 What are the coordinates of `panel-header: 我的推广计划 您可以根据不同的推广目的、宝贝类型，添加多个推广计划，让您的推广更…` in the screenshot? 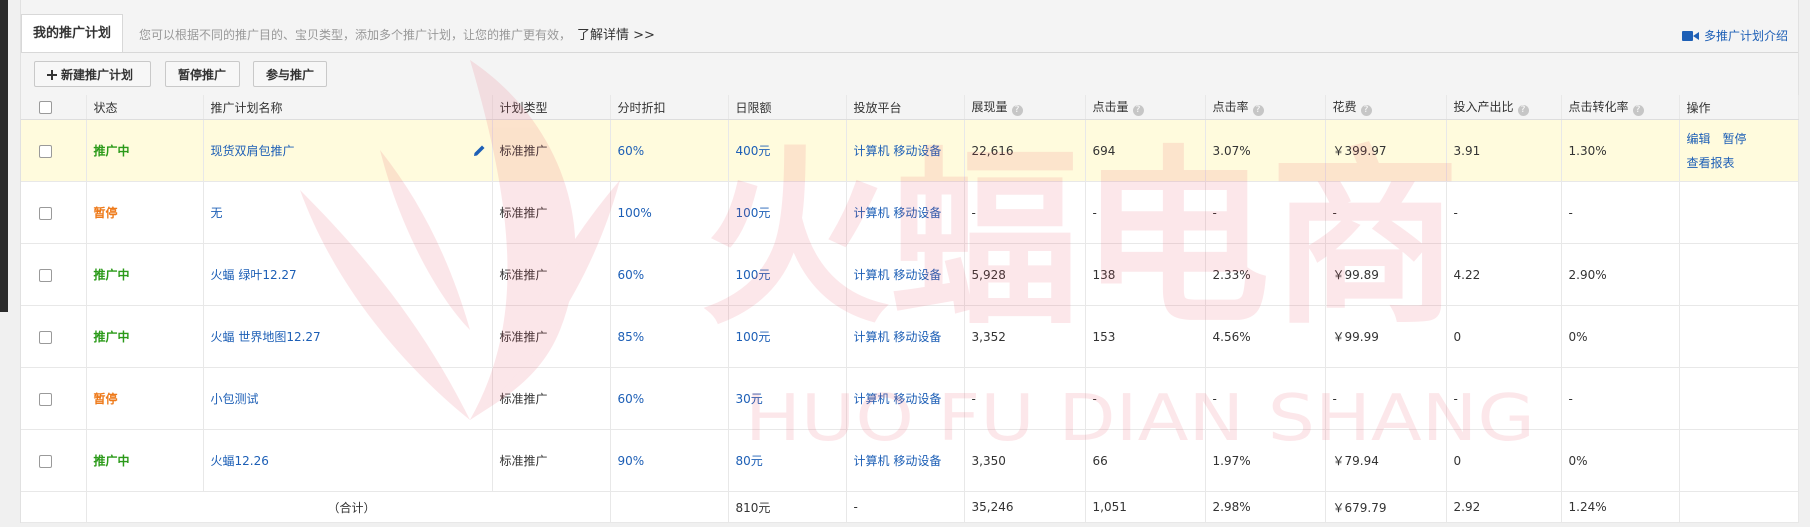 It's located at (909, 26).